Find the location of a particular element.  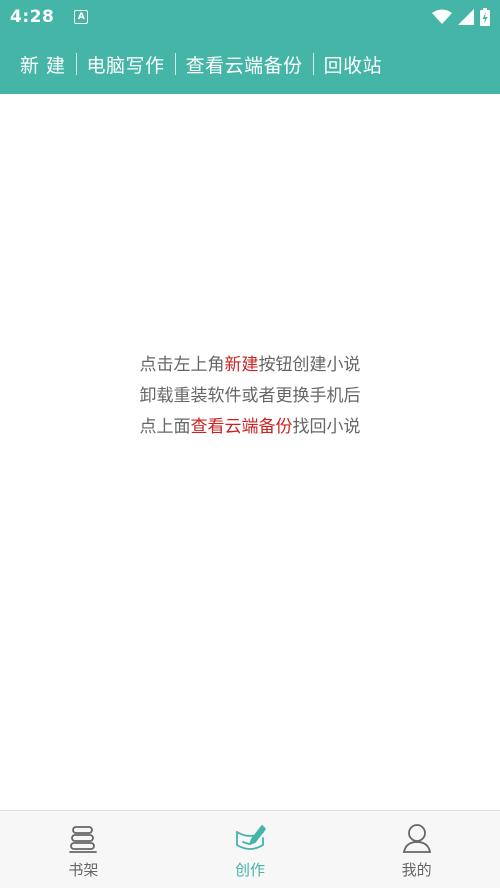

hint-line-2: 卸载重装软件或者更换手机后 is located at coordinates (250, 396).